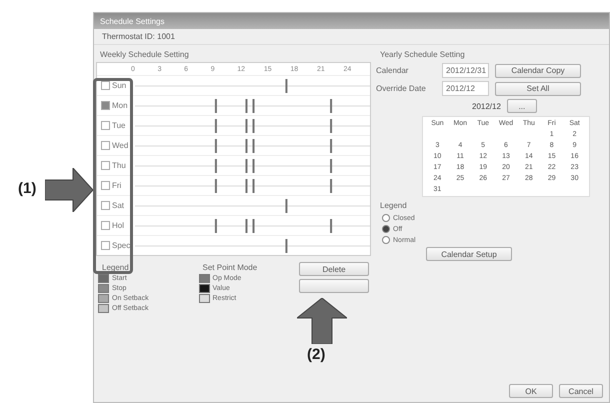 The width and height of the screenshot is (610, 403). I want to click on date-field: 2012/12/31, so click(465, 70).